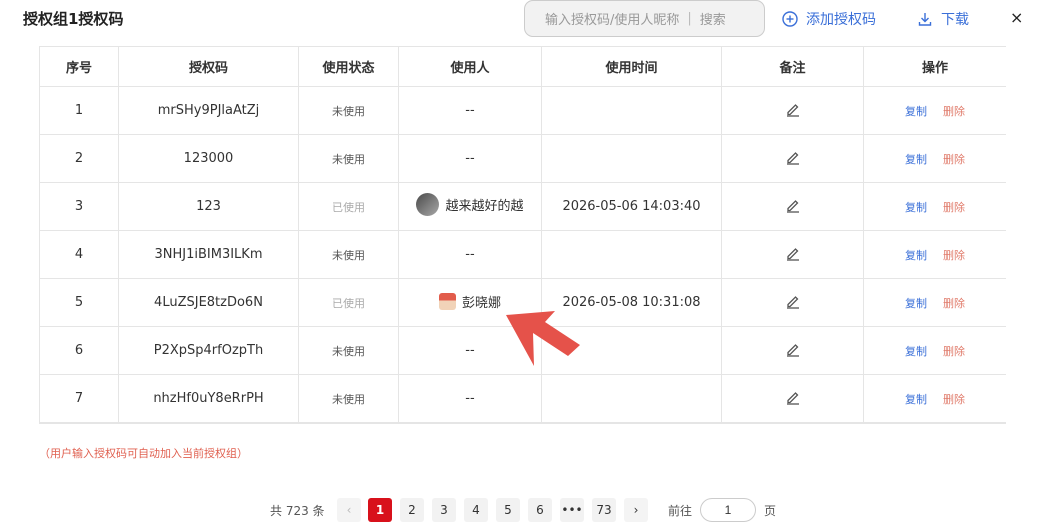  Describe the element at coordinates (476, 510) in the screenshot. I see `page-button: 4` at that location.